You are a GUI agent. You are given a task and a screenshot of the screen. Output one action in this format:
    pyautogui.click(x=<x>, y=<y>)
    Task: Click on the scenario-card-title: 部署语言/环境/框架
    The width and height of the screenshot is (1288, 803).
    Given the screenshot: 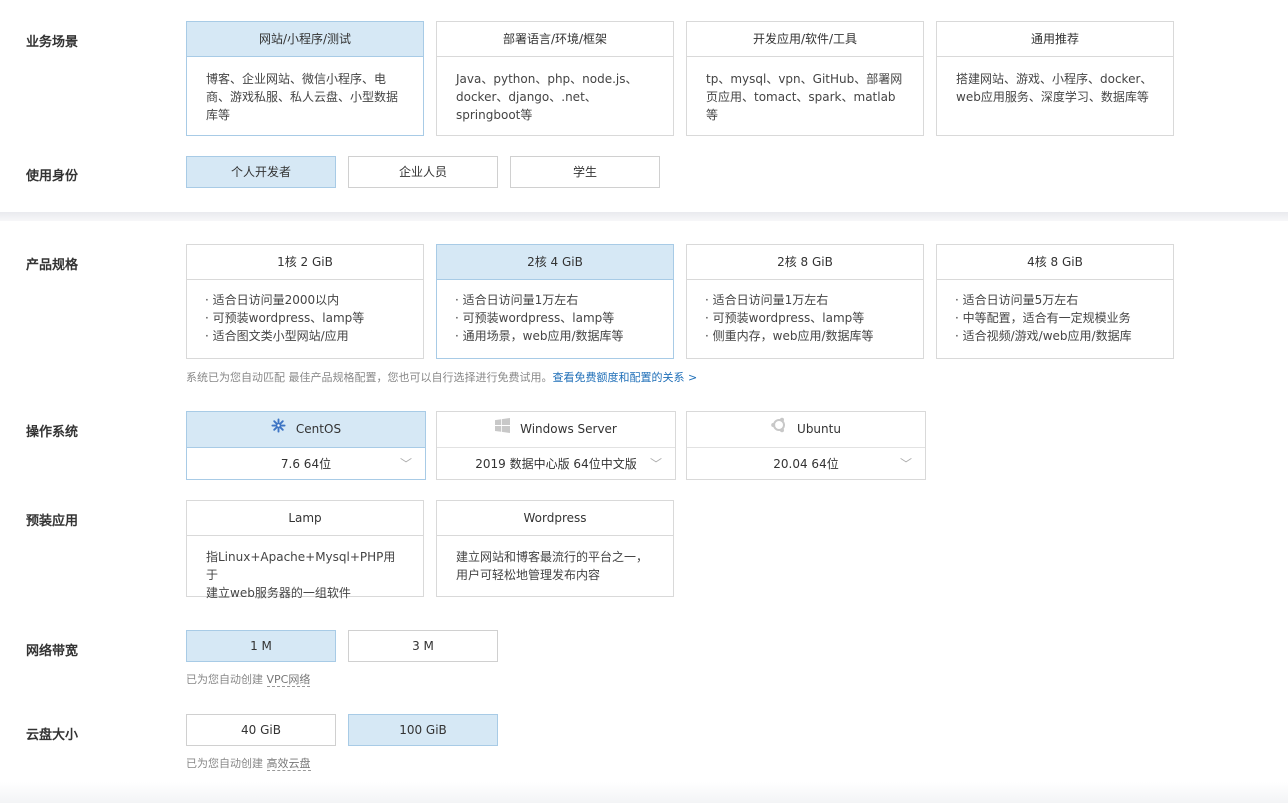 What is the action you would take?
    pyautogui.click(x=555, y=39)
    